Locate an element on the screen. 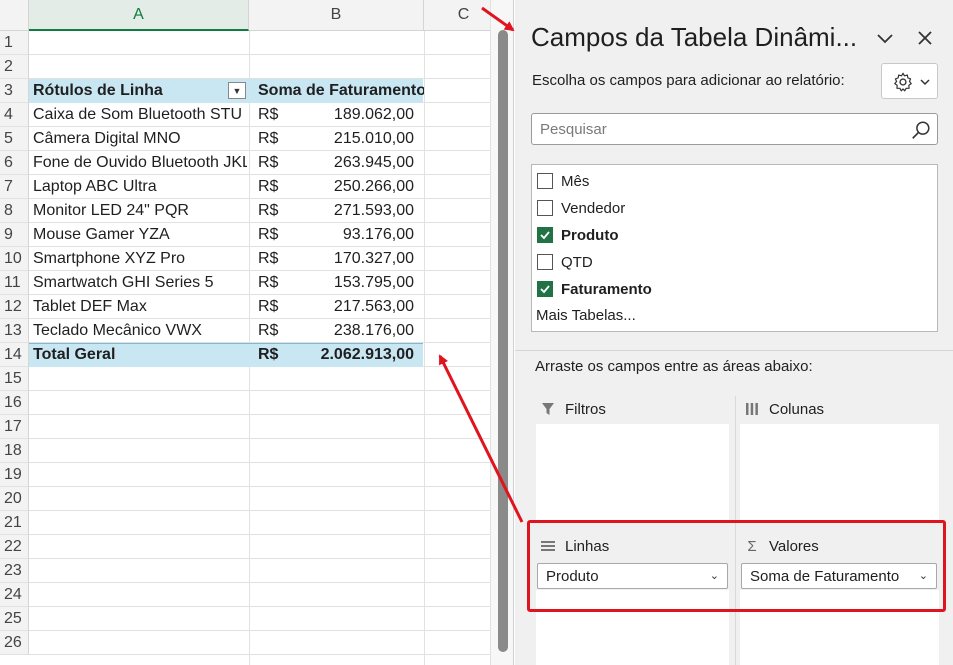 This screenshot has width=953, height=665. row-header: 10 is located at coordinates (14, 259).